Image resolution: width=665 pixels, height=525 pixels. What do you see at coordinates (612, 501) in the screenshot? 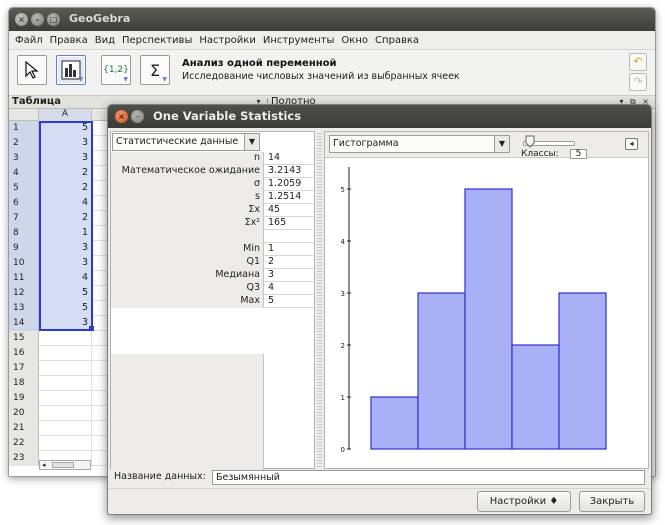
I see `close-button: Закрыть` at bounding box center [612, 501].